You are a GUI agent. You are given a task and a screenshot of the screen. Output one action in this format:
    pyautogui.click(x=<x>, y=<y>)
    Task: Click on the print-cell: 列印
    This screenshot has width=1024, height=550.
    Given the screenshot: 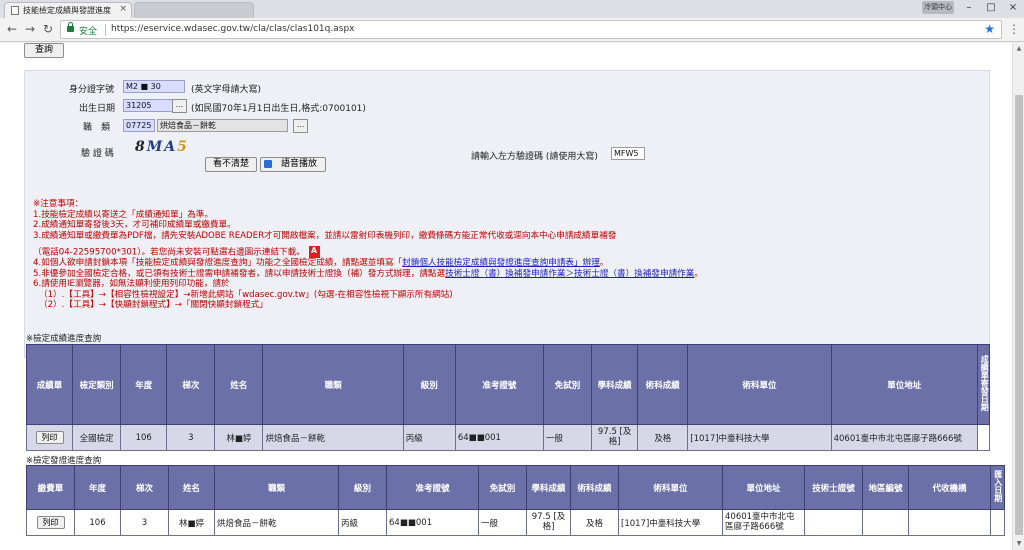 What is the action you would take?
    pyautogui.click(x=49, y=437)
    